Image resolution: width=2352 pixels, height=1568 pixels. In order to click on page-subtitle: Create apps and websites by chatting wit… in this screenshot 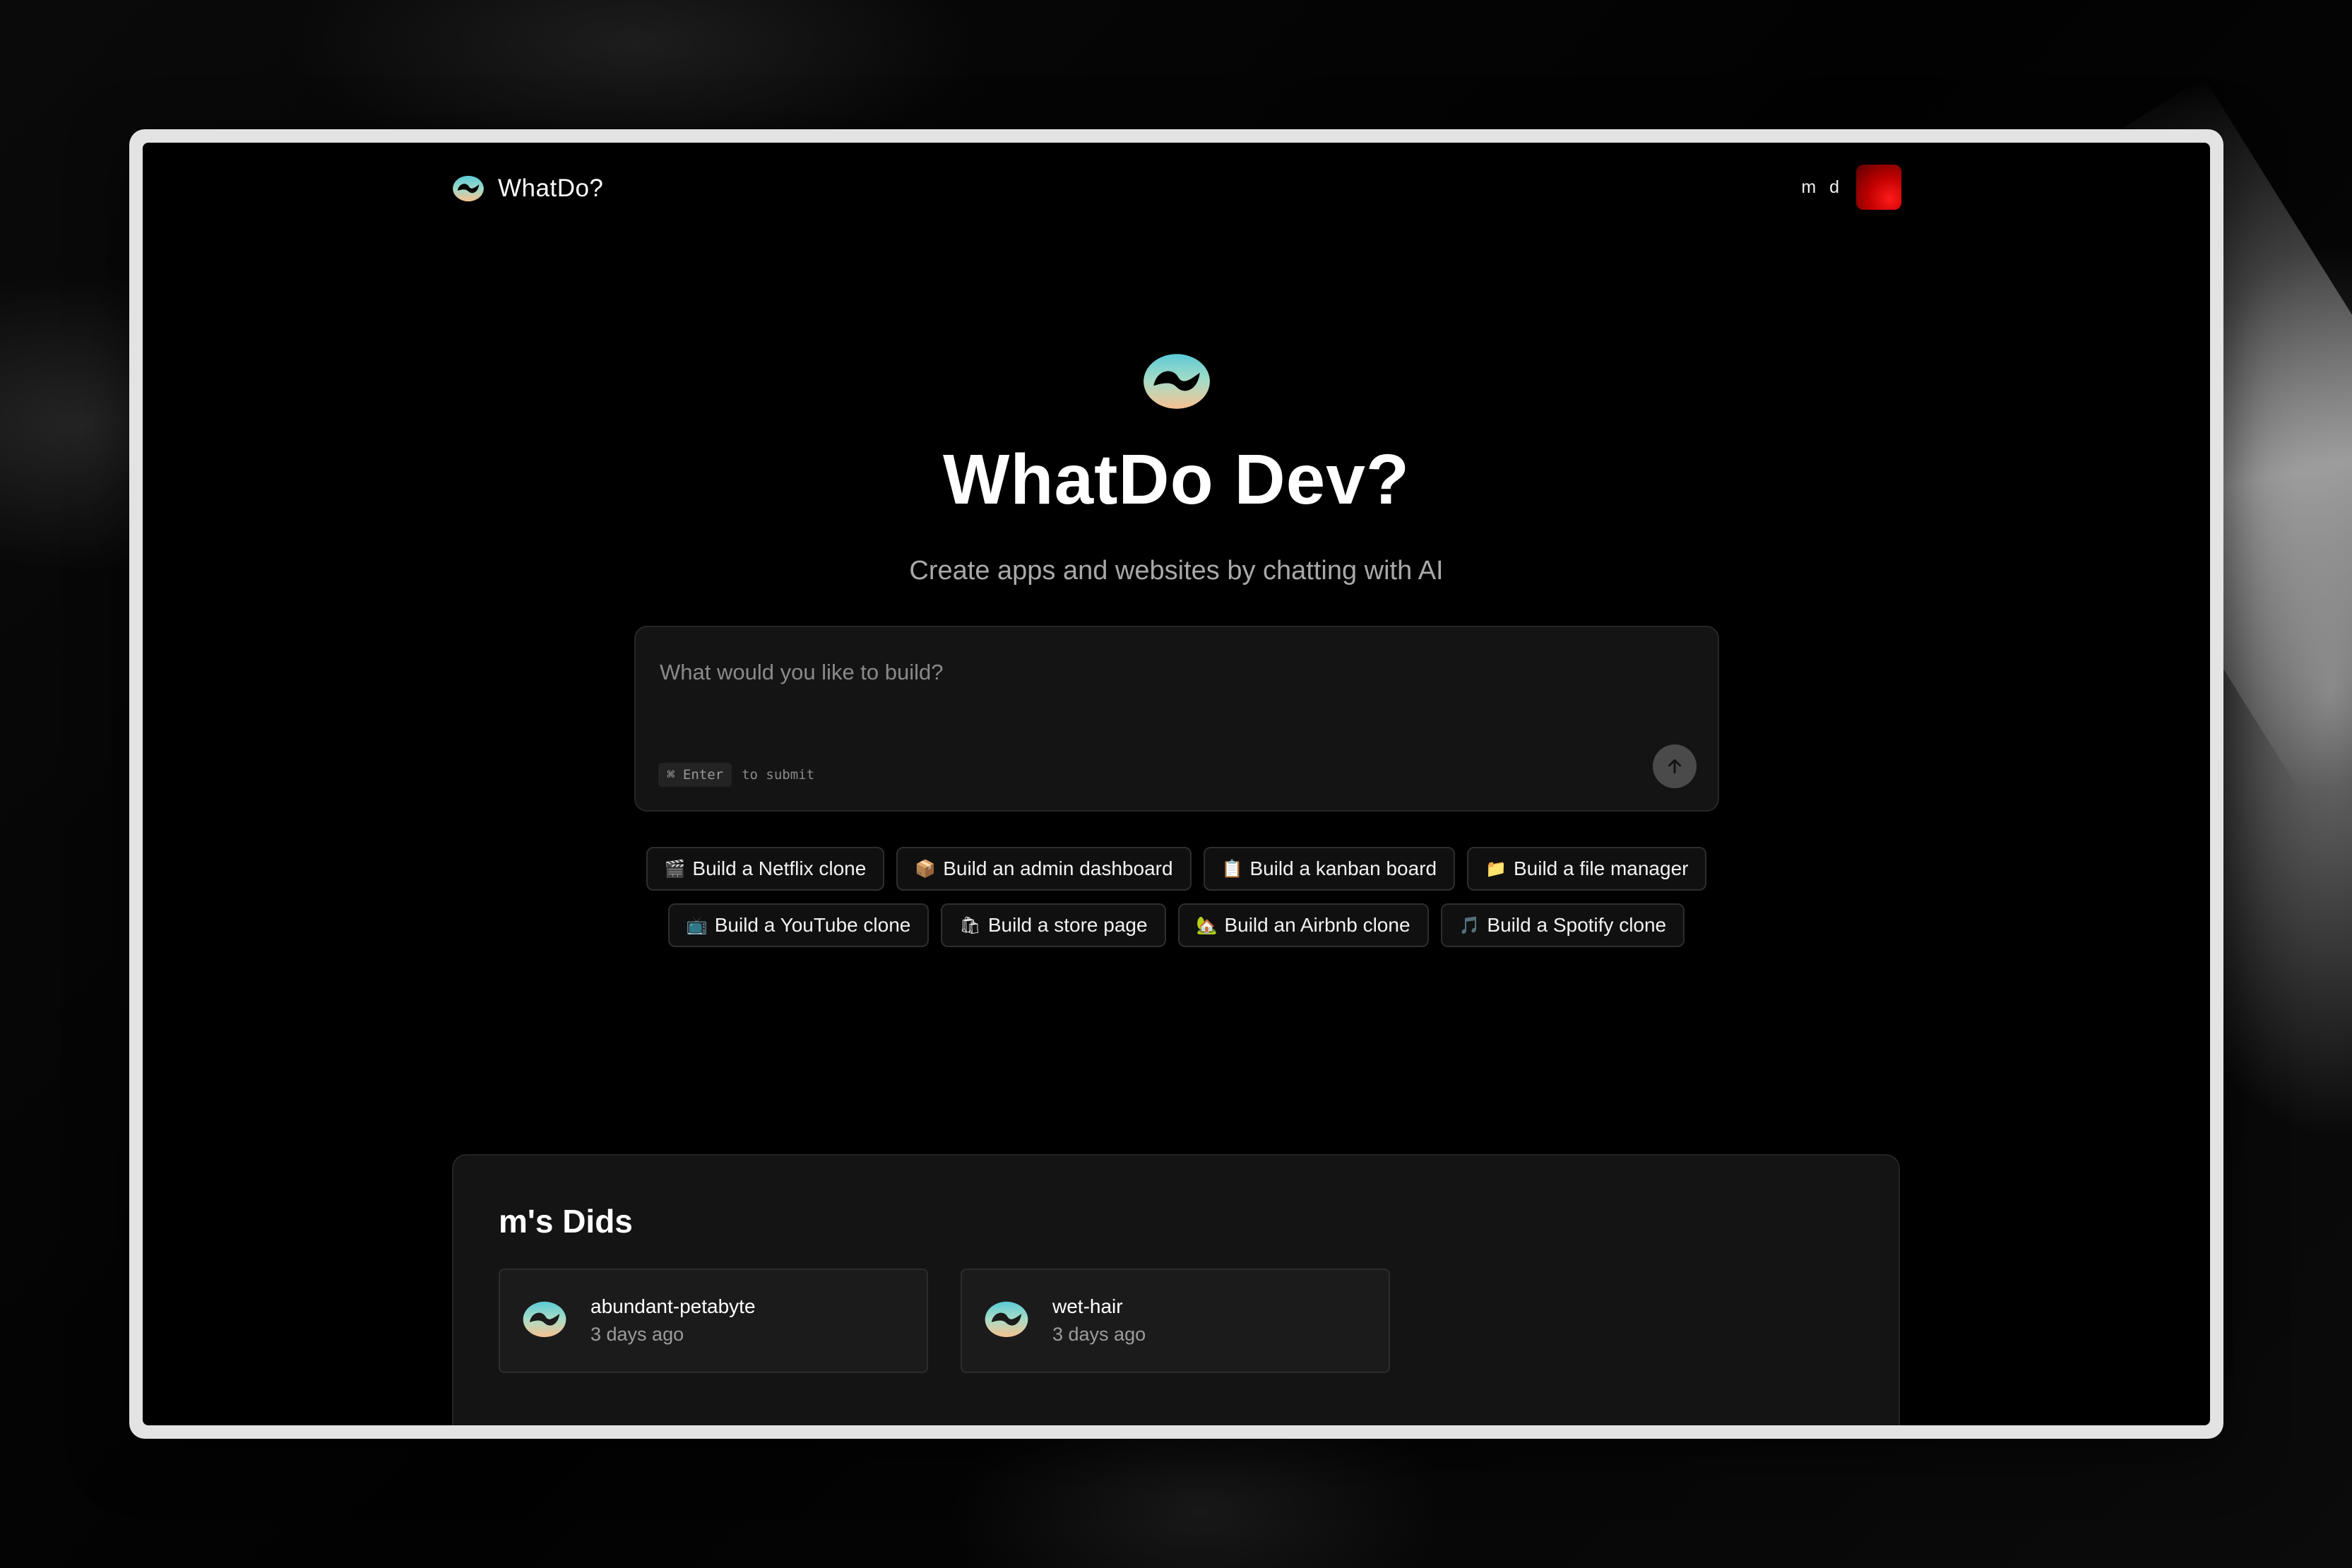, I will do `click(1176, 571)`.